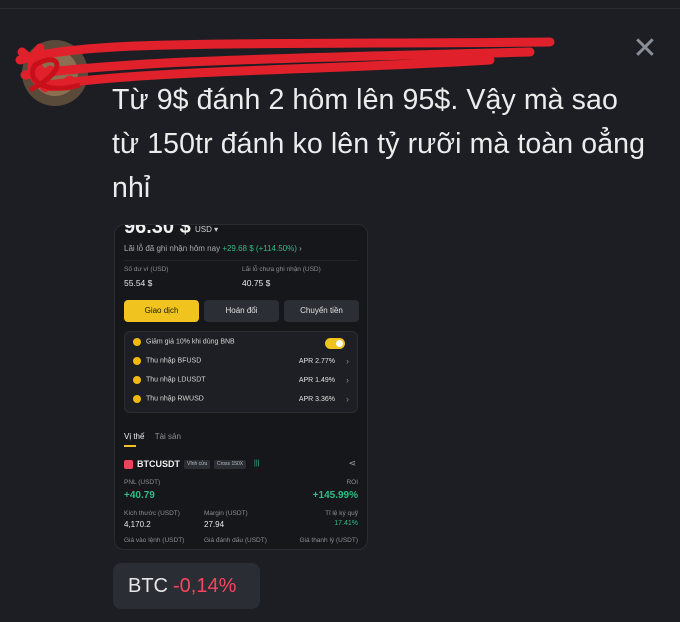 Image resolution: width=680 pixels, height=622 pixels. What do you see at coordinates (316, 380) in the screenshot?
I see `apr-value: APR 1.49%` at bounding box center [316, 380].